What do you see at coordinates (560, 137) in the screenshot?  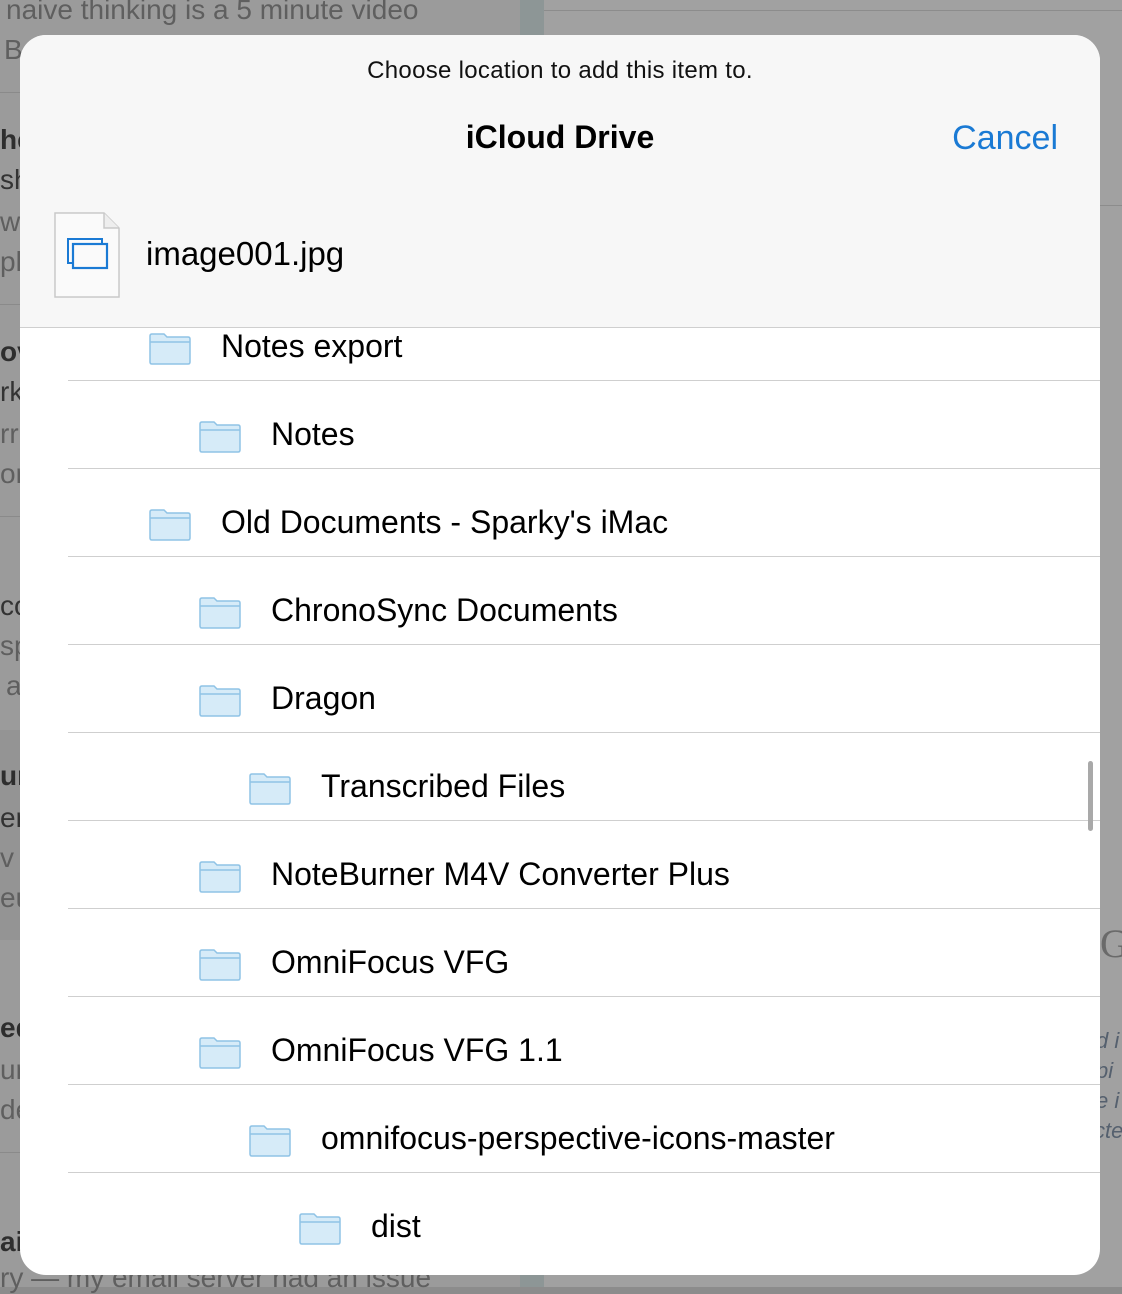 I see `sheet-title: iCloud Drive` at bounding box center [560, 137].